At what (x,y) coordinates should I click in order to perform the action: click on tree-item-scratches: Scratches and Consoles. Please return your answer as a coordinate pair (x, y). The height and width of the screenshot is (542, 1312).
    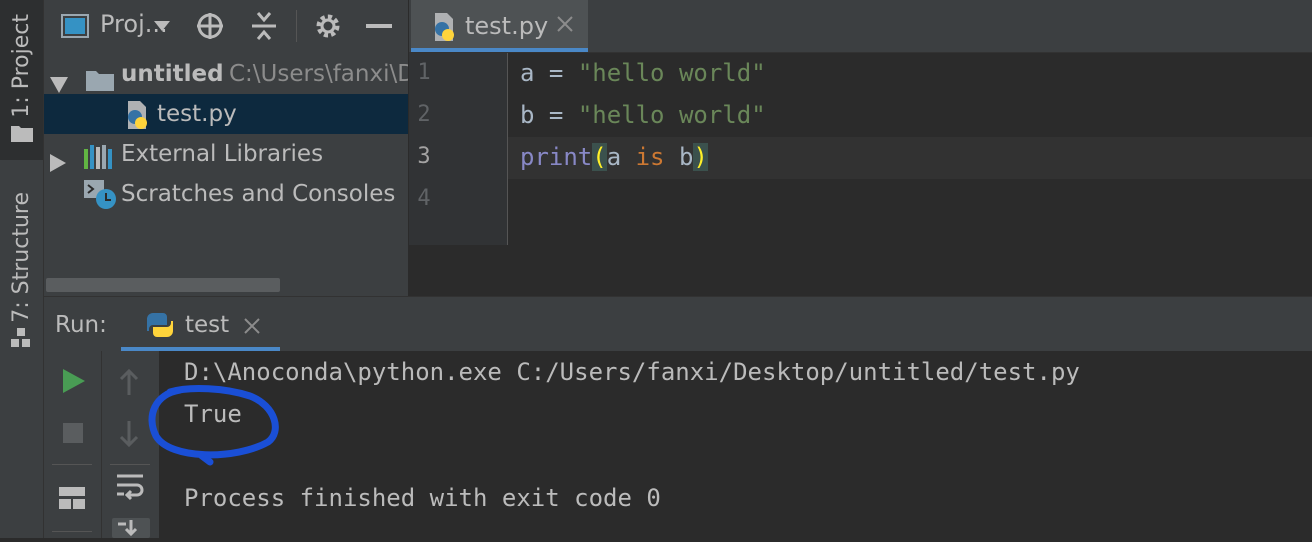
    Looking at the image, I should click on (226, 194).